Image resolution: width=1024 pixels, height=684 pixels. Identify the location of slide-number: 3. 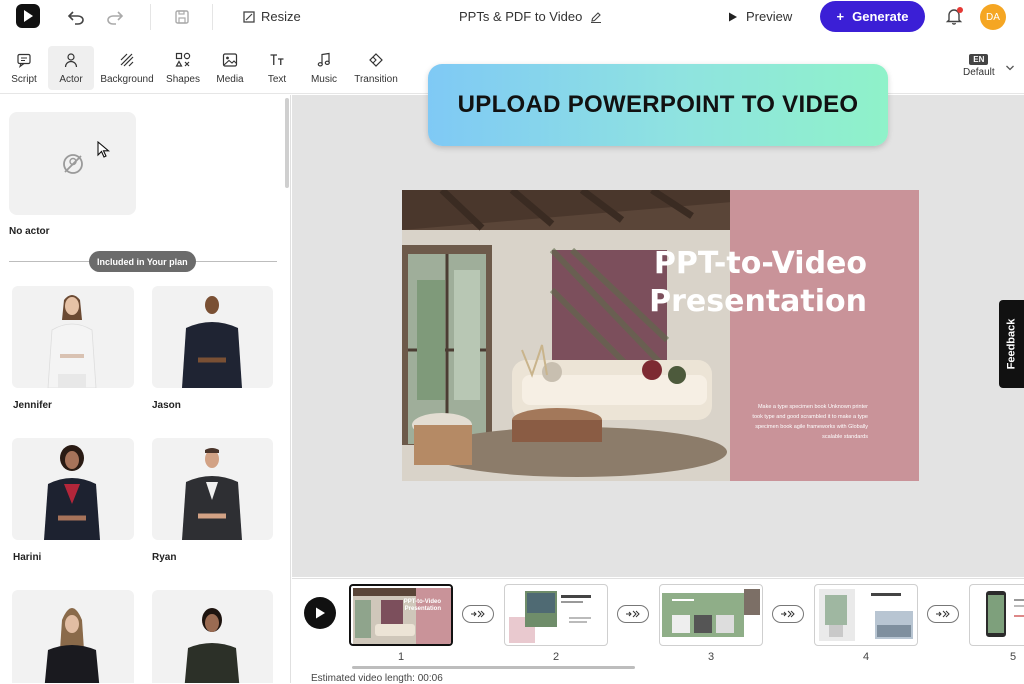
(711, 657).